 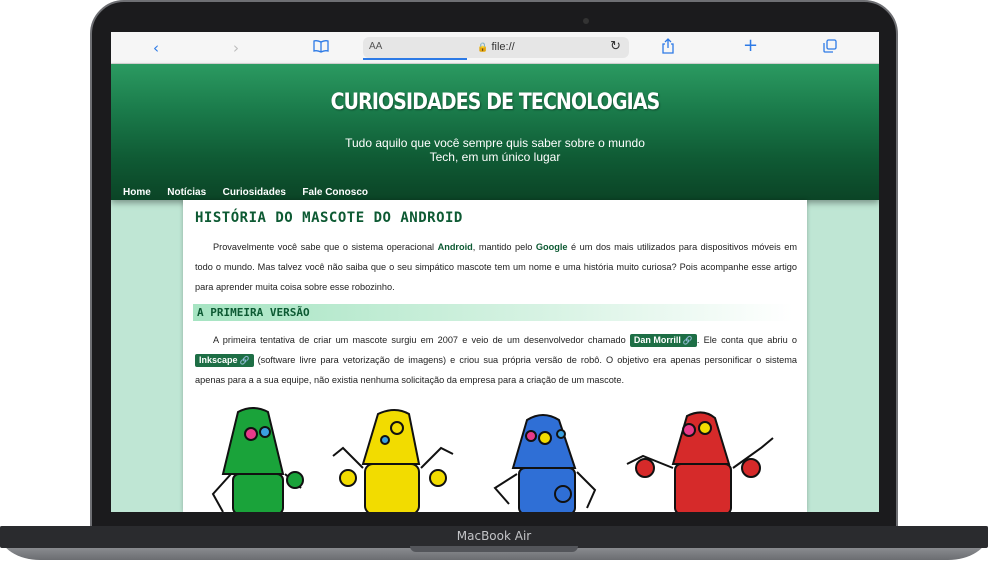 I want to click on main-nav: Home Notícias Curiosidades Fale Conosco, so click(x=251, y=191).